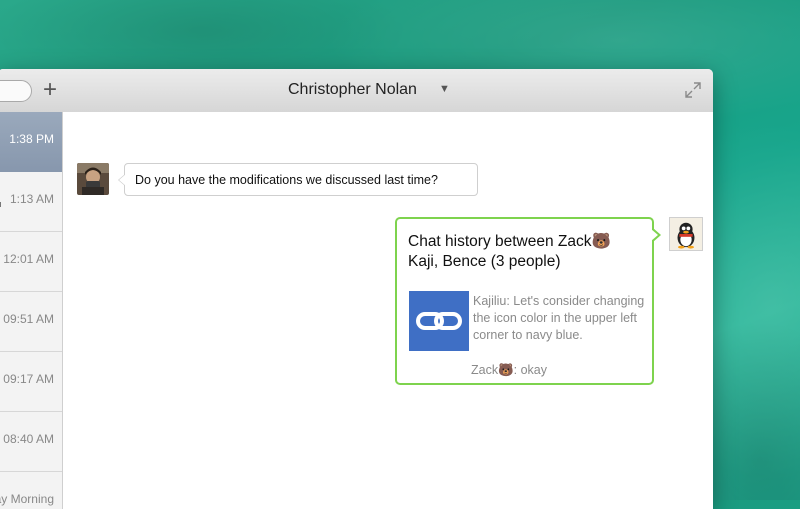 The width and height of the screenshot is (800, 509). I want to click on session-time: 1:38 PM, so click(31, 139).